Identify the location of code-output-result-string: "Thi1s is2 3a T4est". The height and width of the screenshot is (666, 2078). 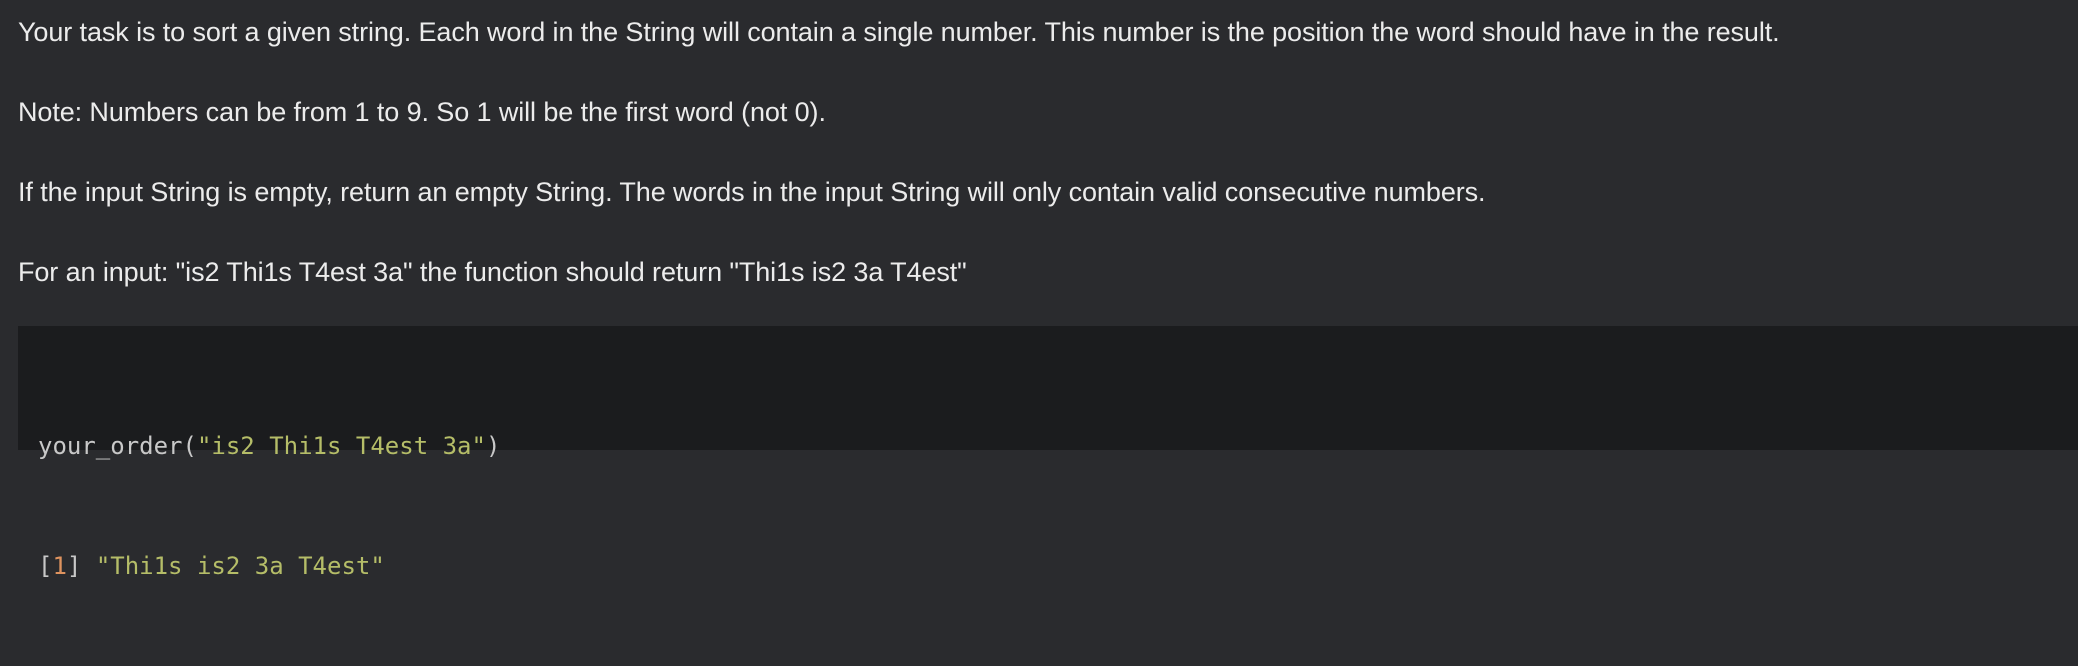
(240, 566).